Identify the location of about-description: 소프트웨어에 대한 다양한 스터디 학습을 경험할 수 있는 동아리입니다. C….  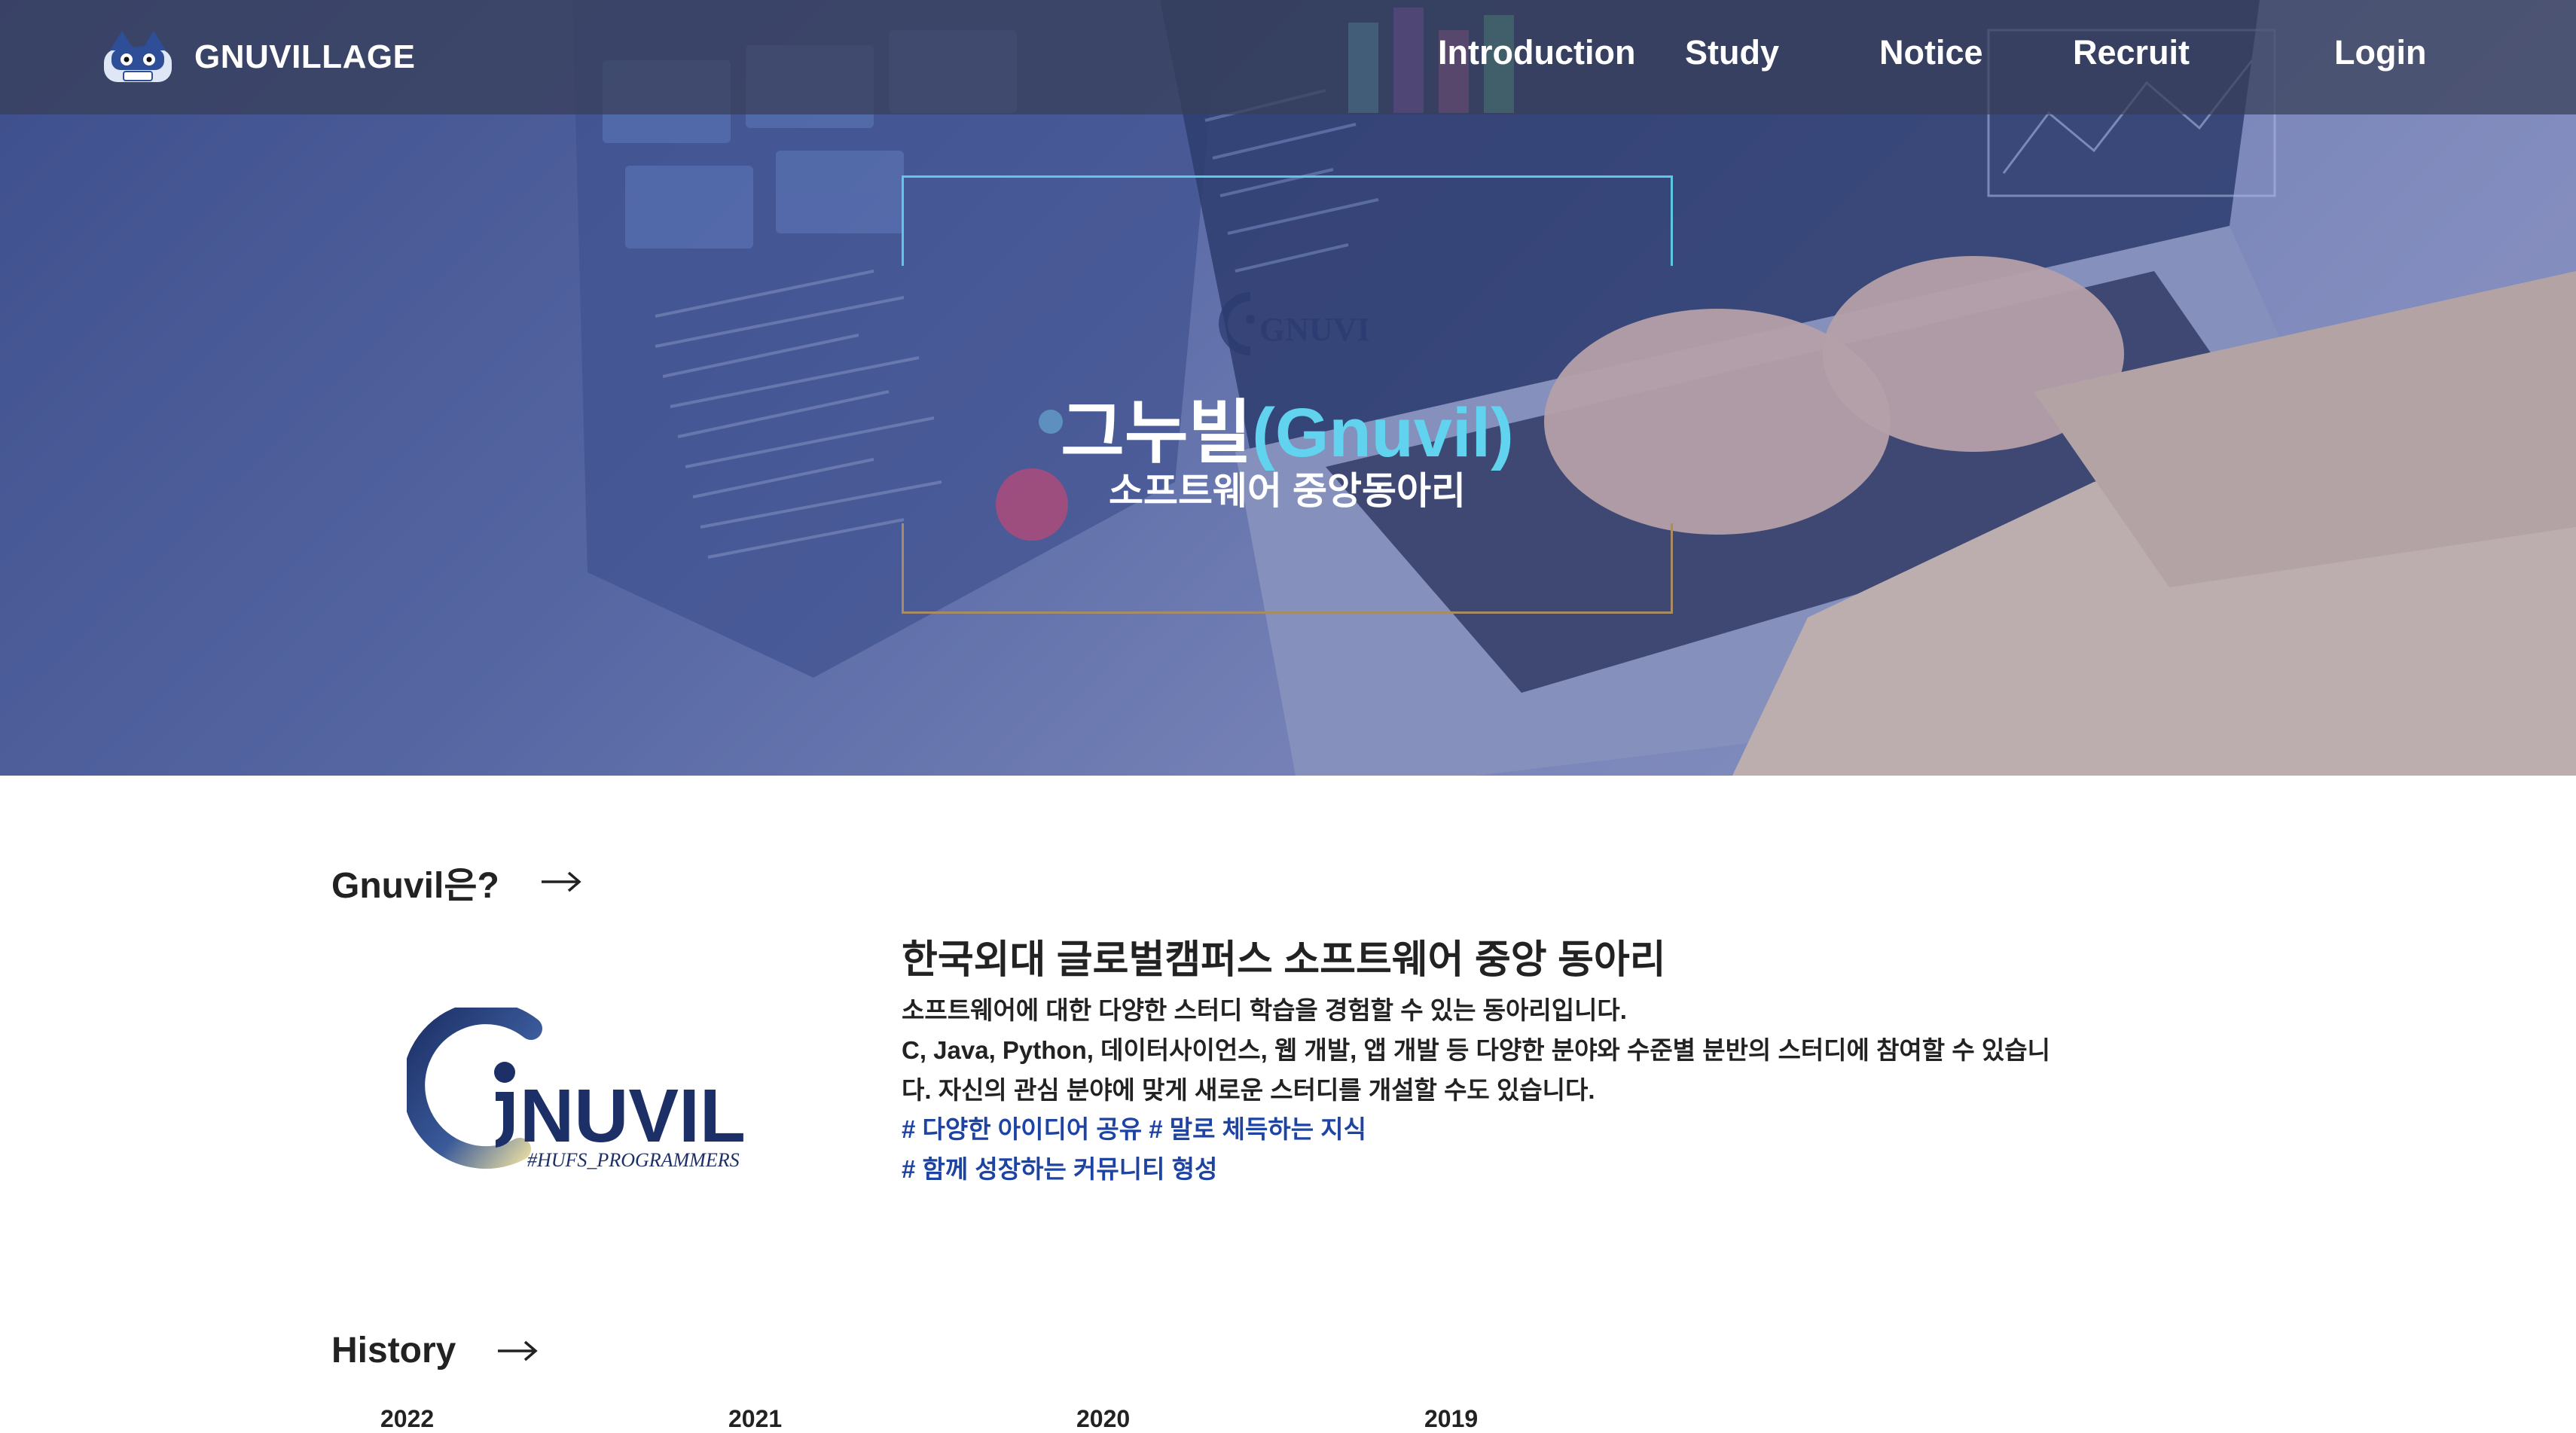
(1478, 1050).